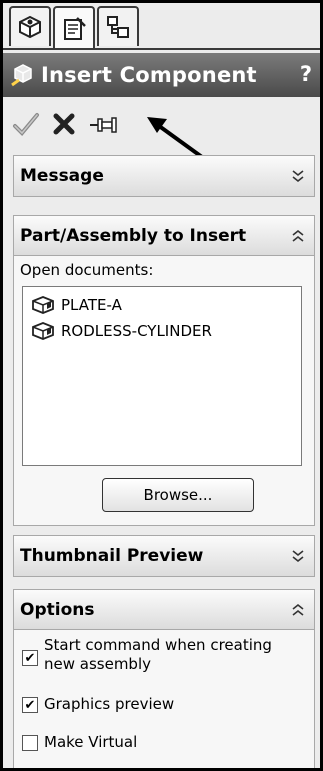 Image resolution: width=323 pixels, height=771 pixels. Describe the element at coordinates (90, 742) in the screenshot. I see `make-virtual-label: Make Virtual` at that location.